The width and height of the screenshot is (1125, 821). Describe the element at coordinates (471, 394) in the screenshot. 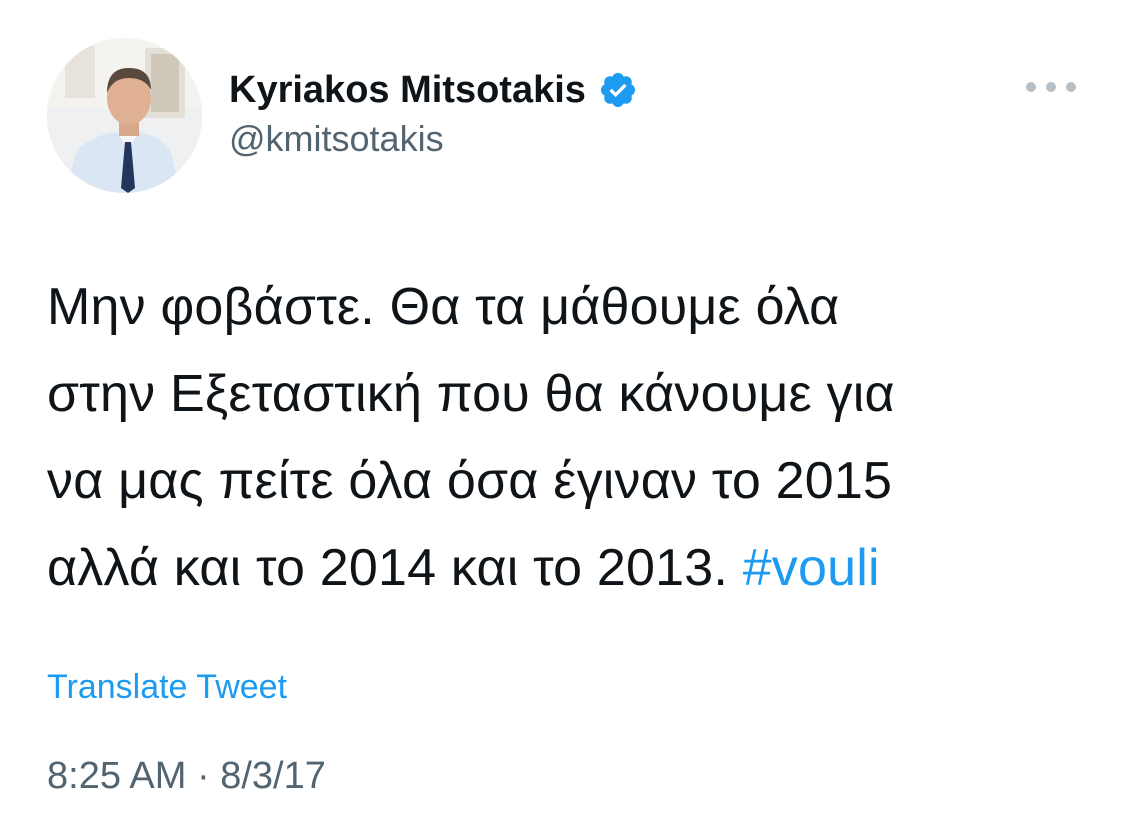

I see `tweet-text-line: στην Εξεταστική που θα κάνουμε για` at that location.